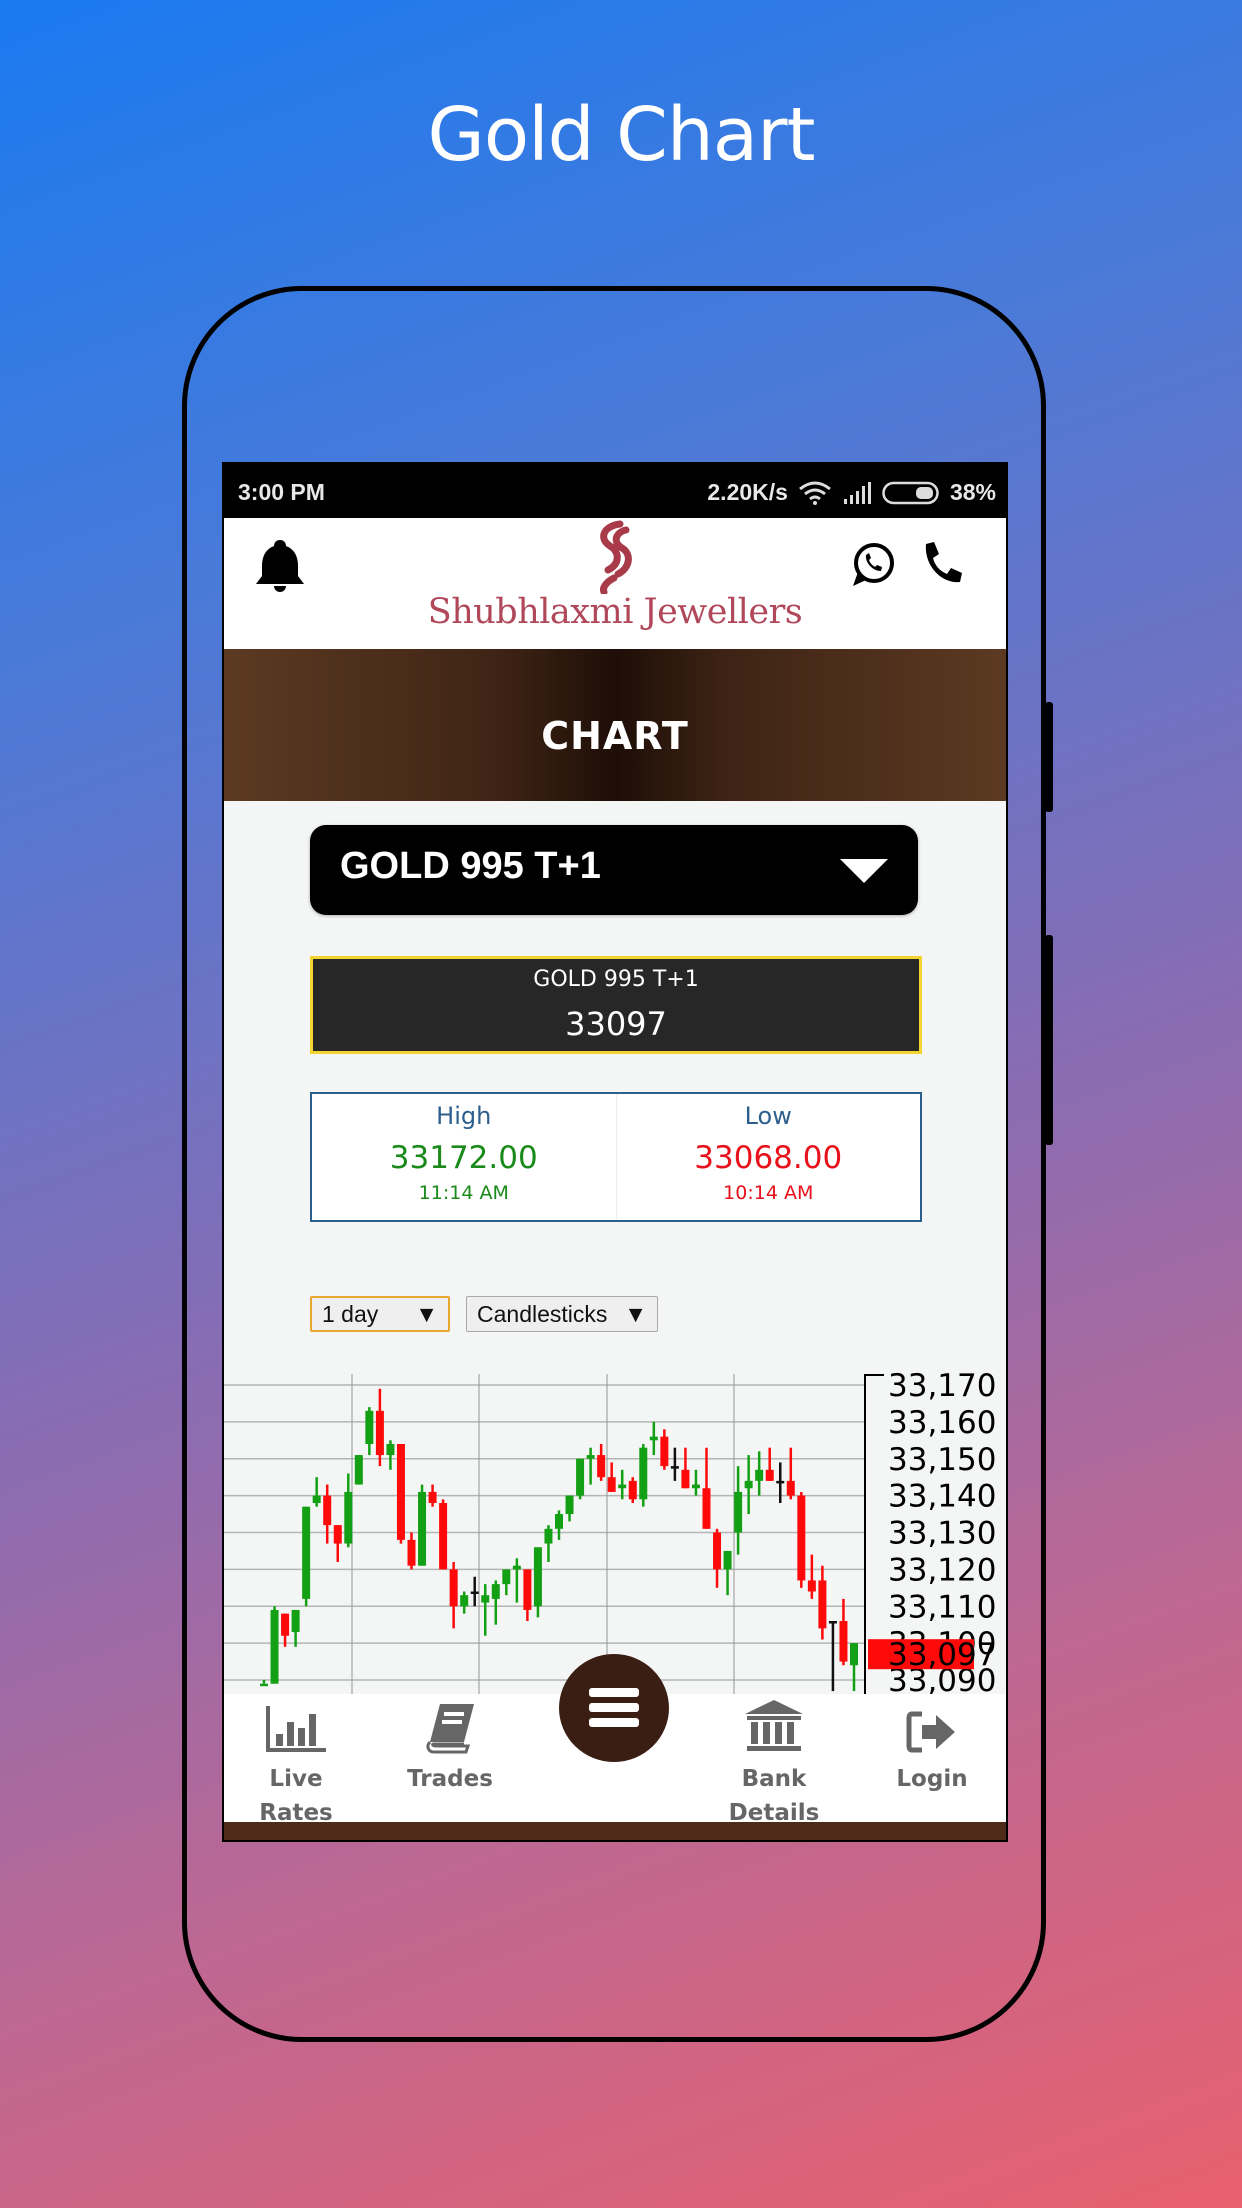 Image resolution: width=1242 pixels, height=2208 pixels. I want to click on whatsapp-icon, so click(873, 564).